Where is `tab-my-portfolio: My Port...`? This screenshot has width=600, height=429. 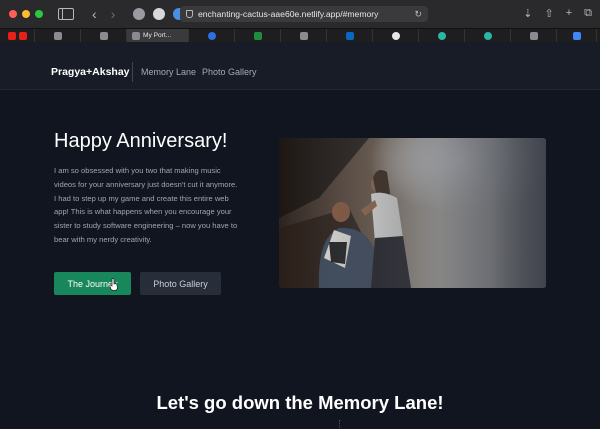
tab-my-portfolio: My Port... is located at coordinates (158, 35).